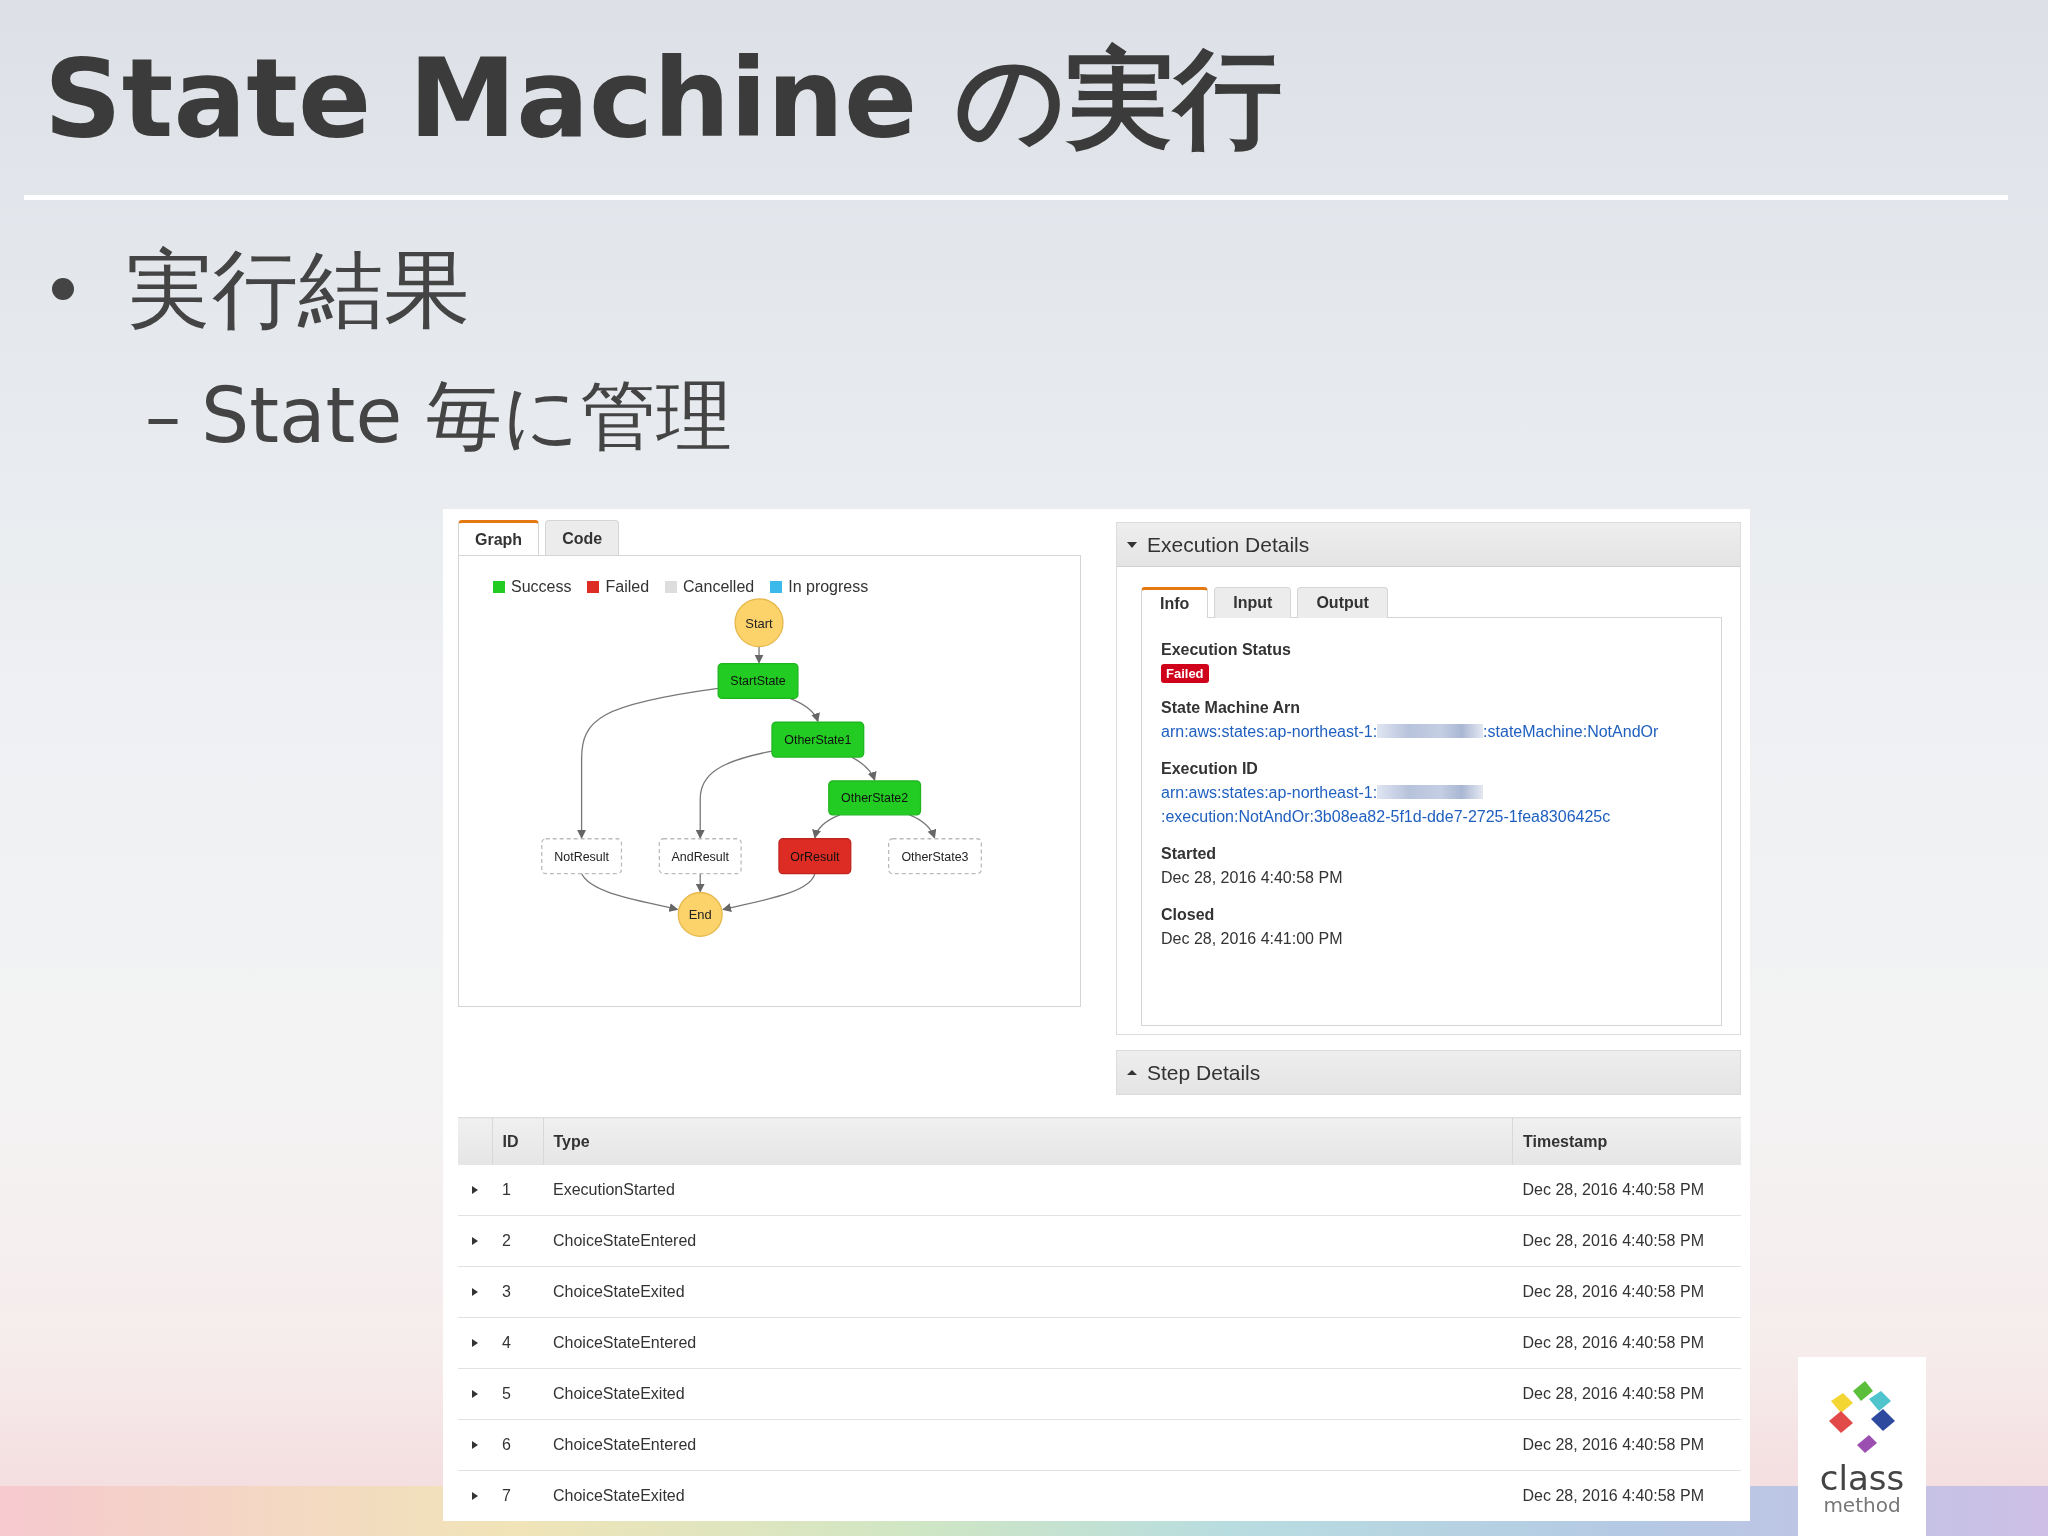 The width and height of the screenshot is (2048, 1536). I want to click on table-cell: 3, so click(517, 1292).